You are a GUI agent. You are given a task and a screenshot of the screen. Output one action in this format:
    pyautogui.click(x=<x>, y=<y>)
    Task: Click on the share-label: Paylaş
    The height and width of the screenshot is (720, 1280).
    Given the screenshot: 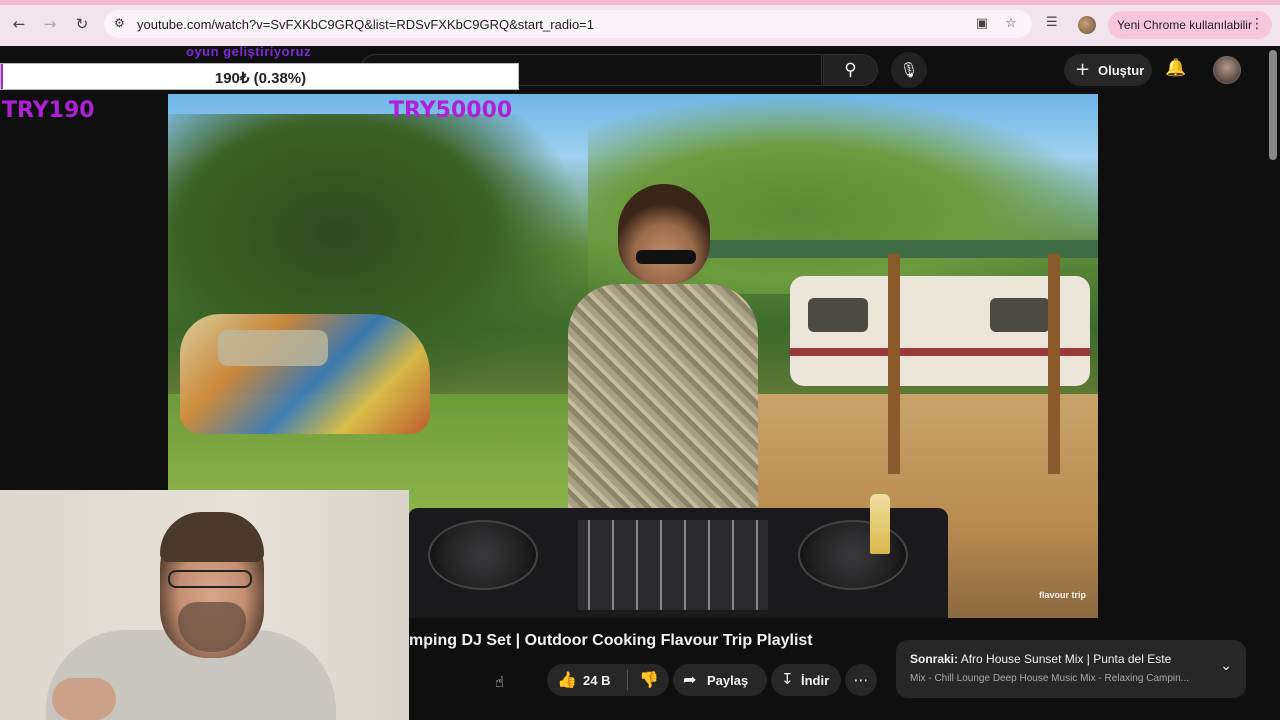 What is the action you would take?
    pyautogui.click(x=728, y=680)
    